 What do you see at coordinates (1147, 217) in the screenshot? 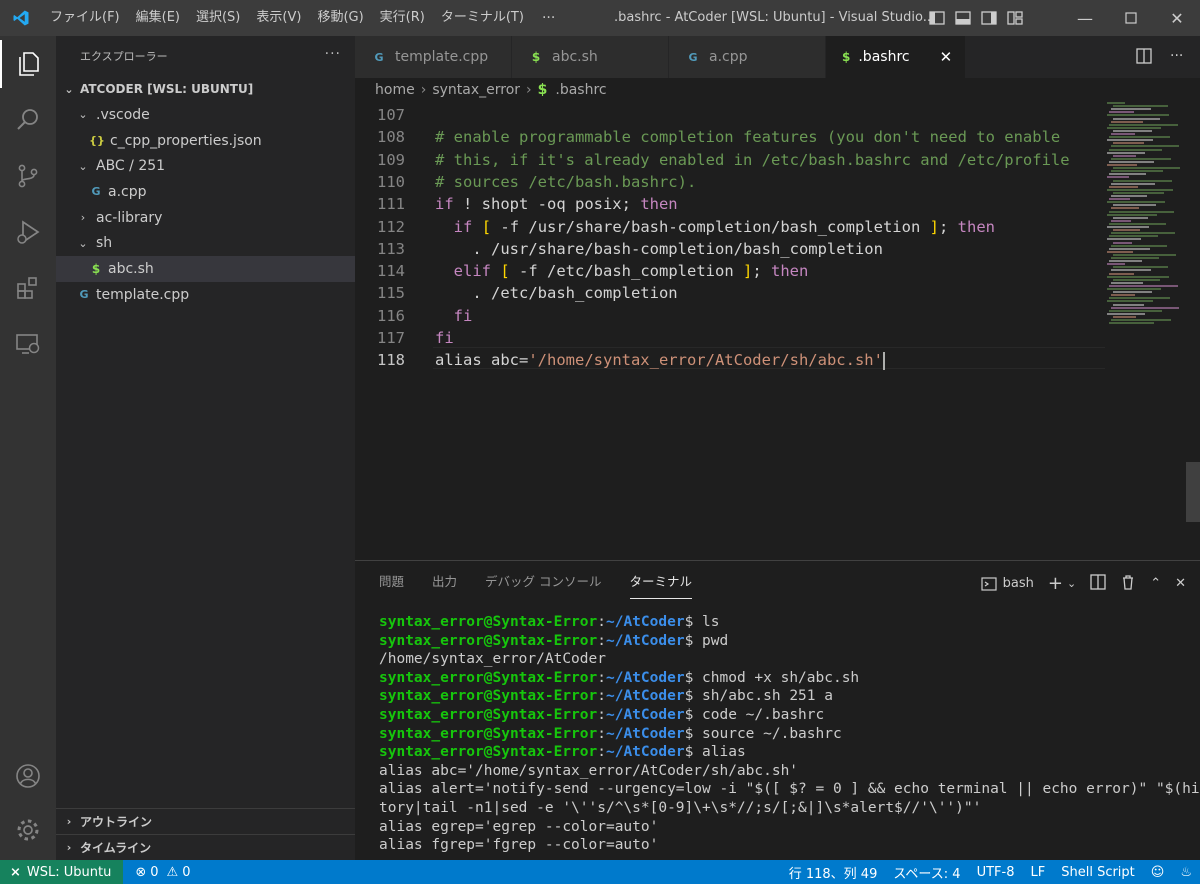
I see `minimap` at bounding box center [1147, 217].